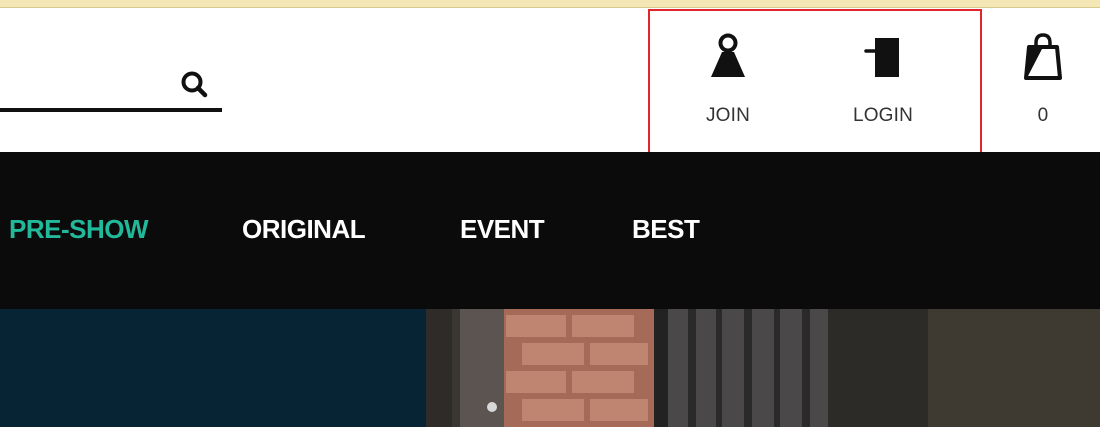 The height and width of the screenshot is (427, 1100). I want to click on hero-dark-panel, so click(213, 368).